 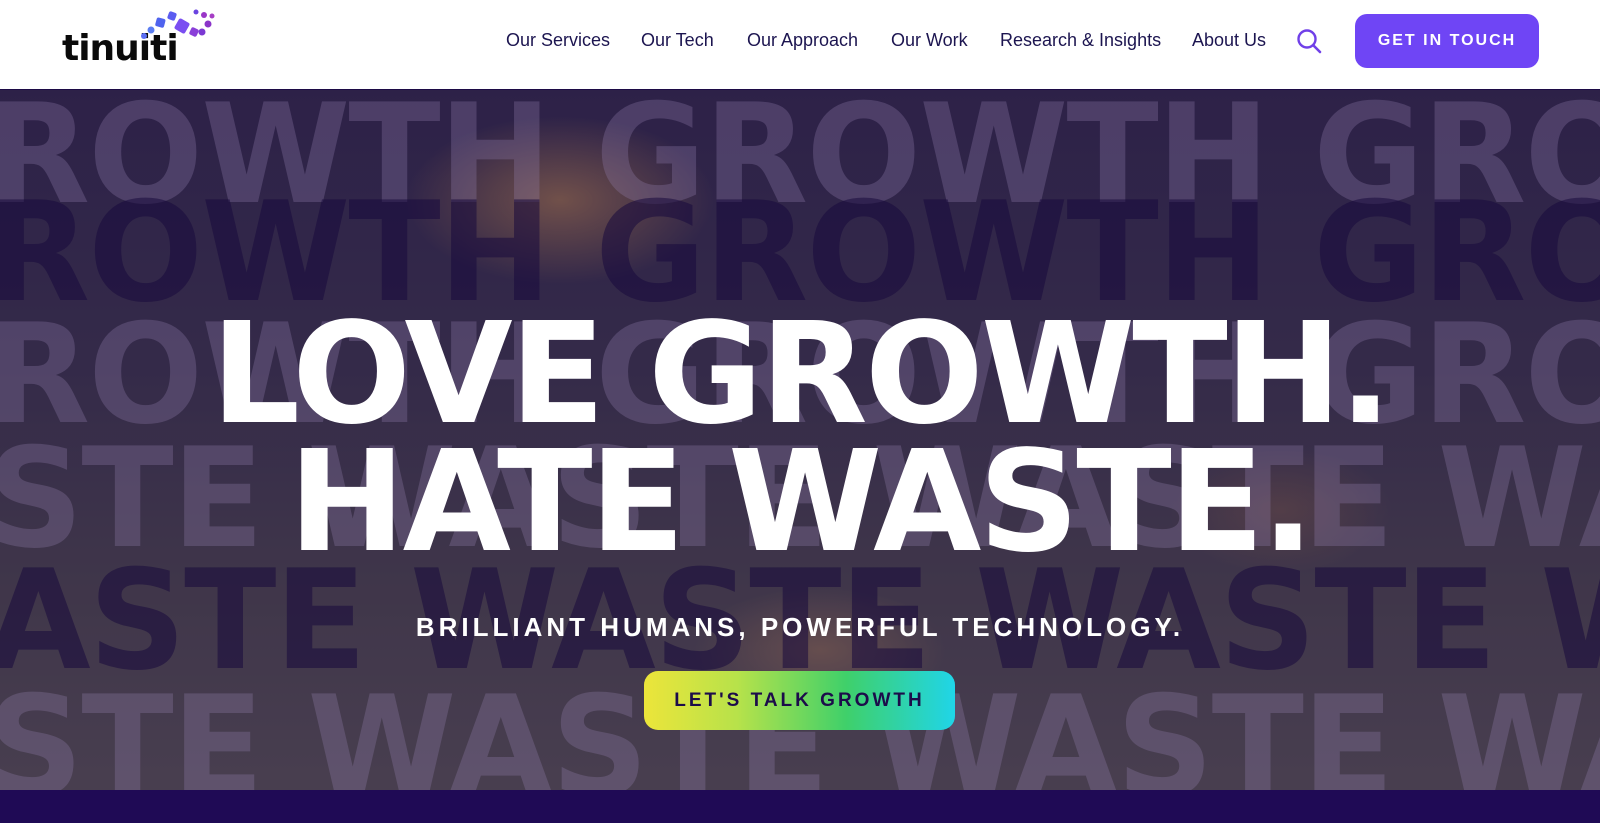 I want to click on nav-research-insights: Research & Insights, so click(x=1080, y=40).